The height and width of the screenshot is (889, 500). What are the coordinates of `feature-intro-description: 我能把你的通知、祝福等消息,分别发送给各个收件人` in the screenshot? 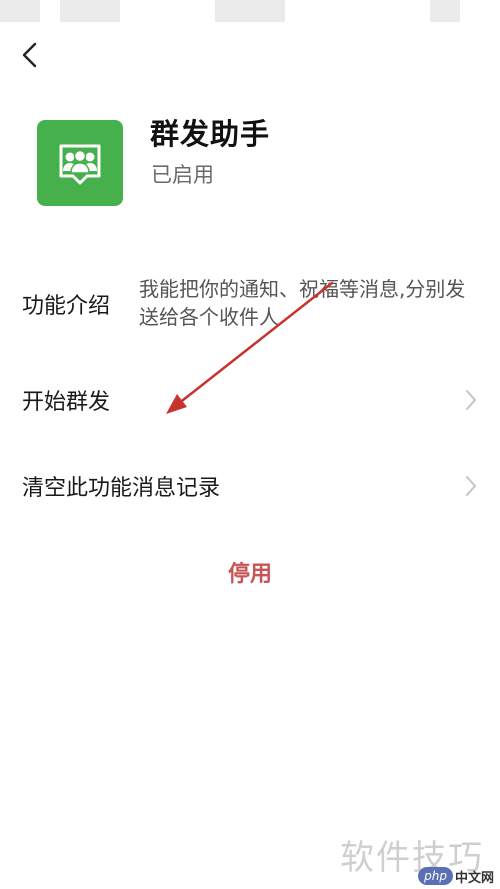 It's located at (302, 303).